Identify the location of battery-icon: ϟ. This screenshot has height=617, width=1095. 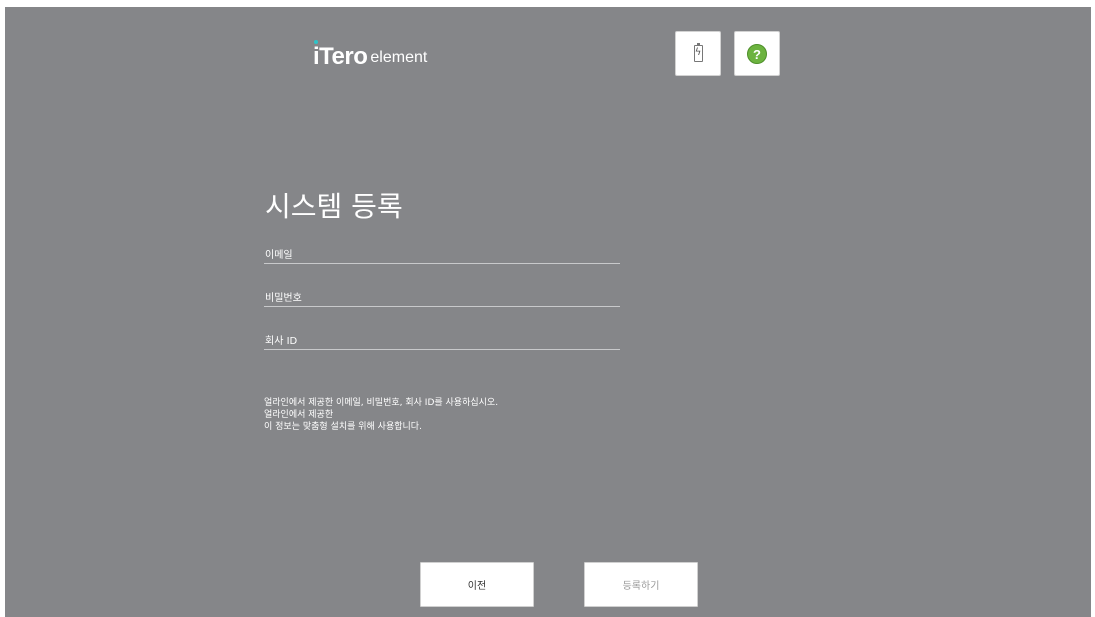
(698, 52).